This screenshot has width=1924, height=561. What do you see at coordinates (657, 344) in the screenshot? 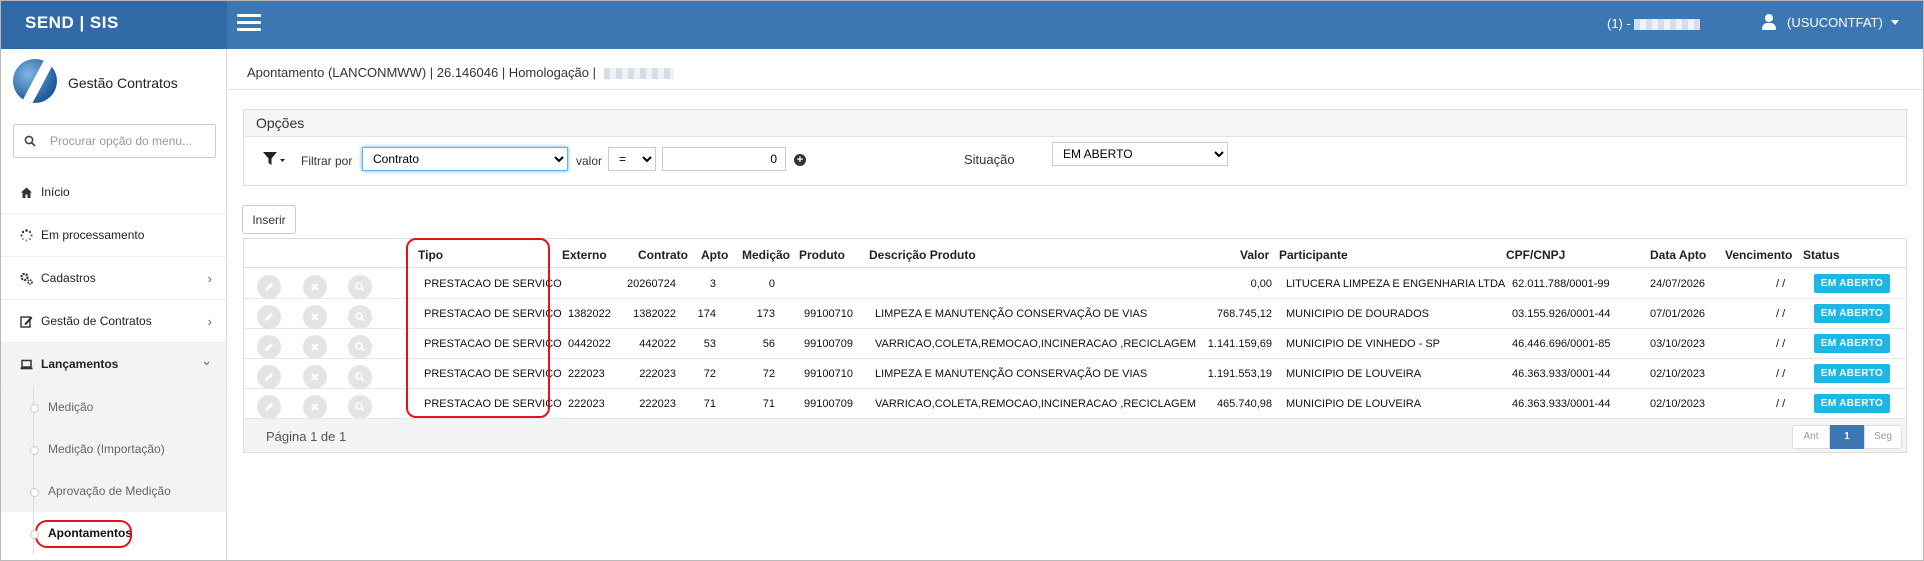
I see `cell-contrato: 442022` at bounding box center [657, 344].